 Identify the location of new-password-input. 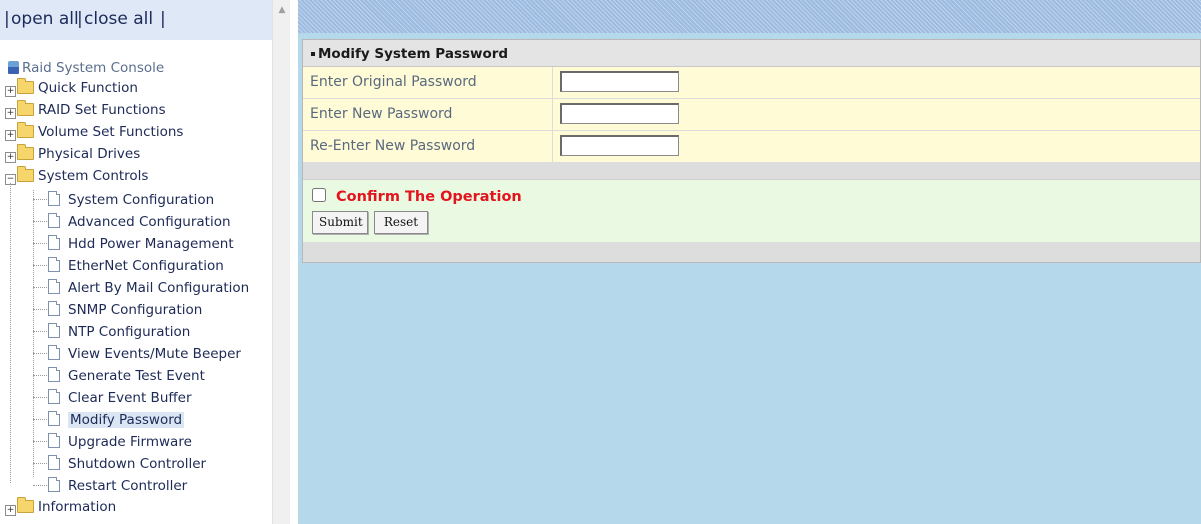
(619, 113).